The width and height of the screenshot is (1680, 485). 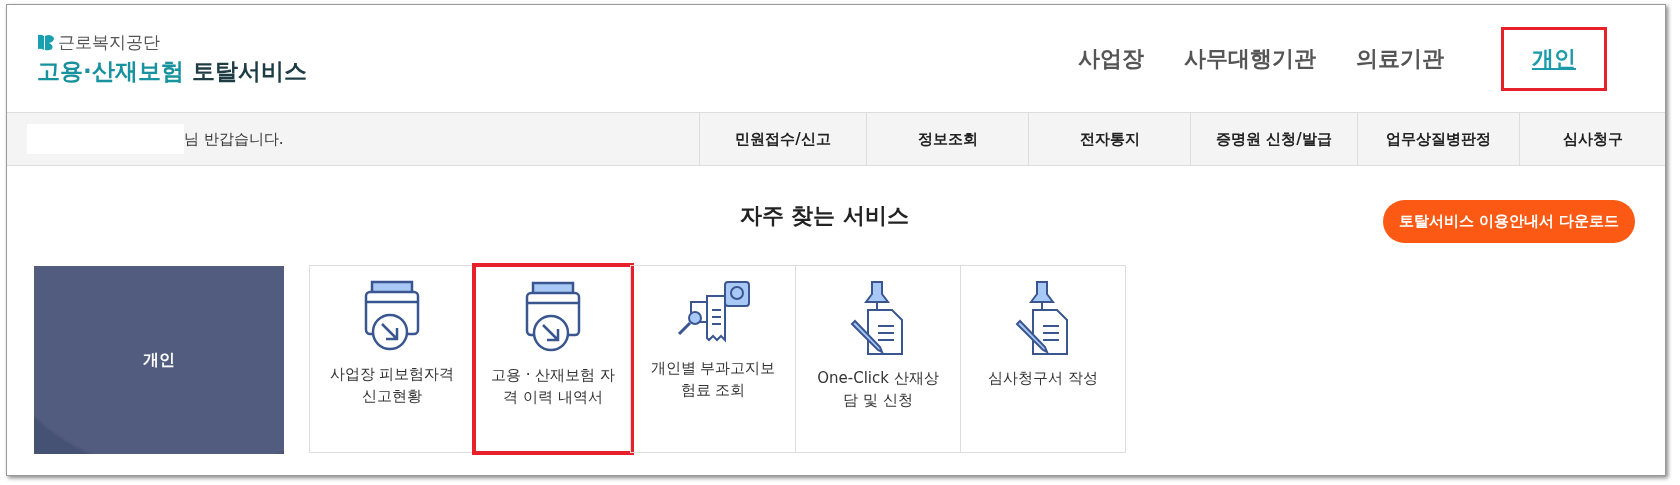 I want to click on menu-item: 증명원 신청/발급, so click(x=1273, y=139).